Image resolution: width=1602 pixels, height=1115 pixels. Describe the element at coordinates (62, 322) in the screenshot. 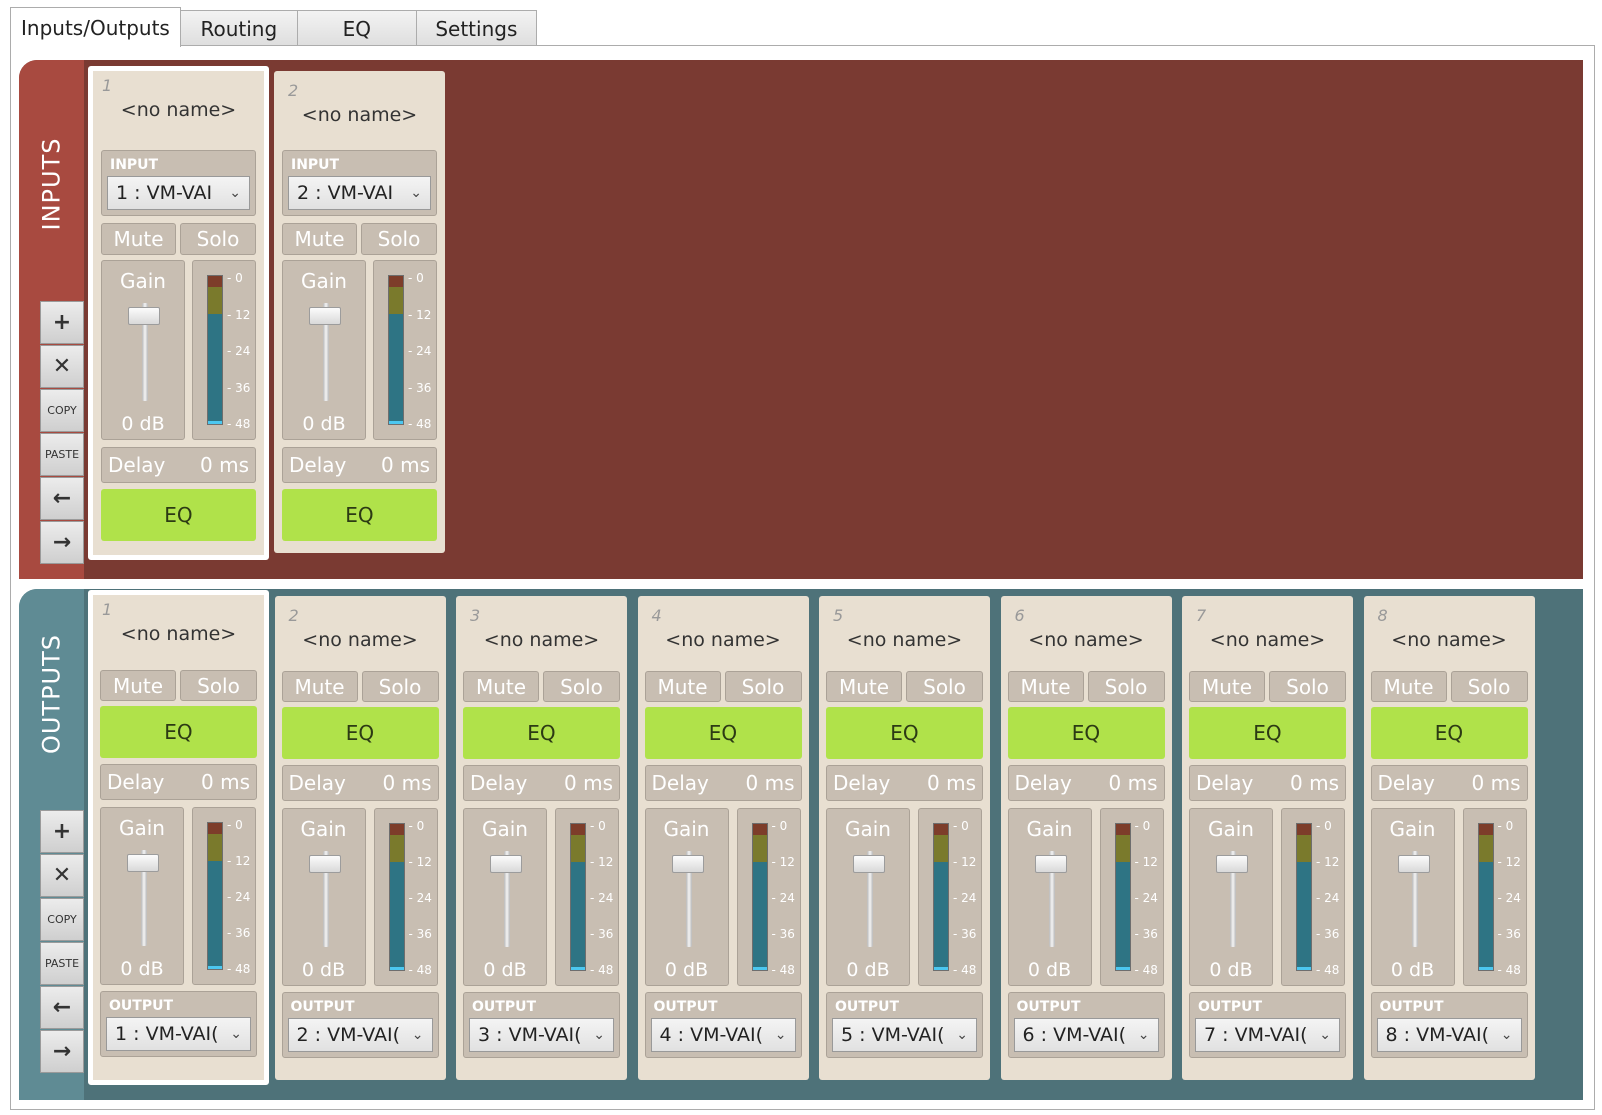

I see `add-input-button: +` at that location.